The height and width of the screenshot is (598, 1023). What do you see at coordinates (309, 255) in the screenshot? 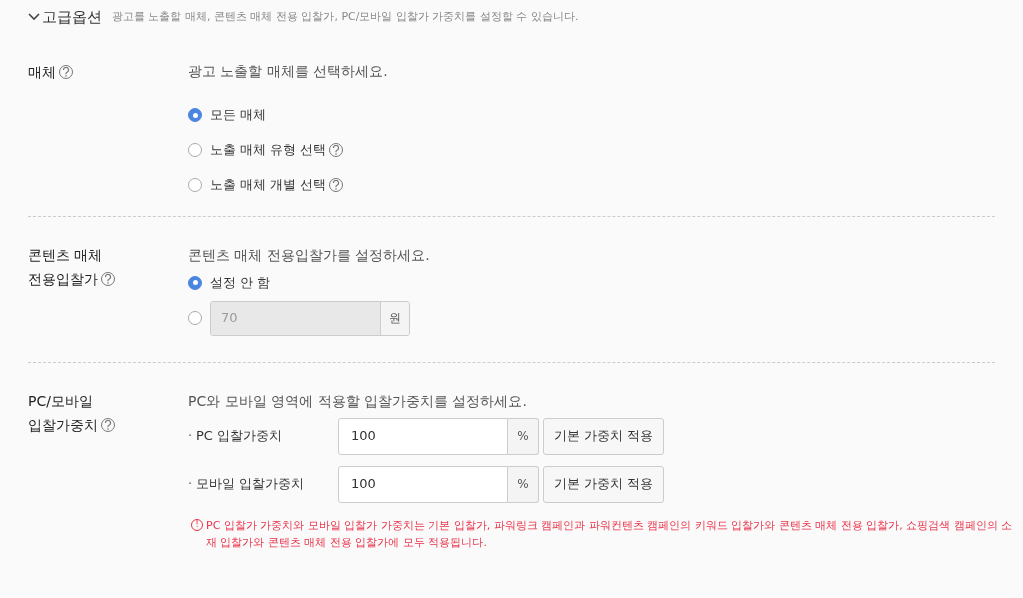
I see `instruction-text: 콘텐츠 매체 전용입찰가를 설정하세요.` at bounding box center [309, 255].